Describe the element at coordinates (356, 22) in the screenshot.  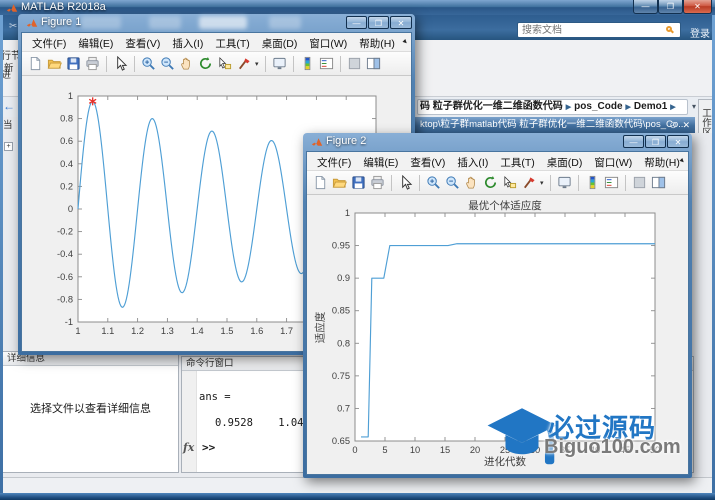
I see `figure1-minimize-button: —` at that location.